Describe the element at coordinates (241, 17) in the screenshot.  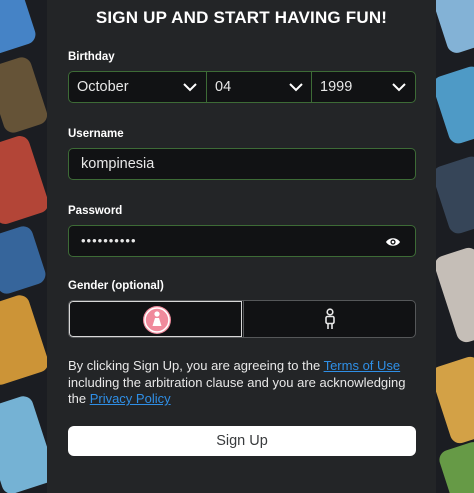
I see `signup-title: SIGN UP AND START HAVING FUN!` at that location.